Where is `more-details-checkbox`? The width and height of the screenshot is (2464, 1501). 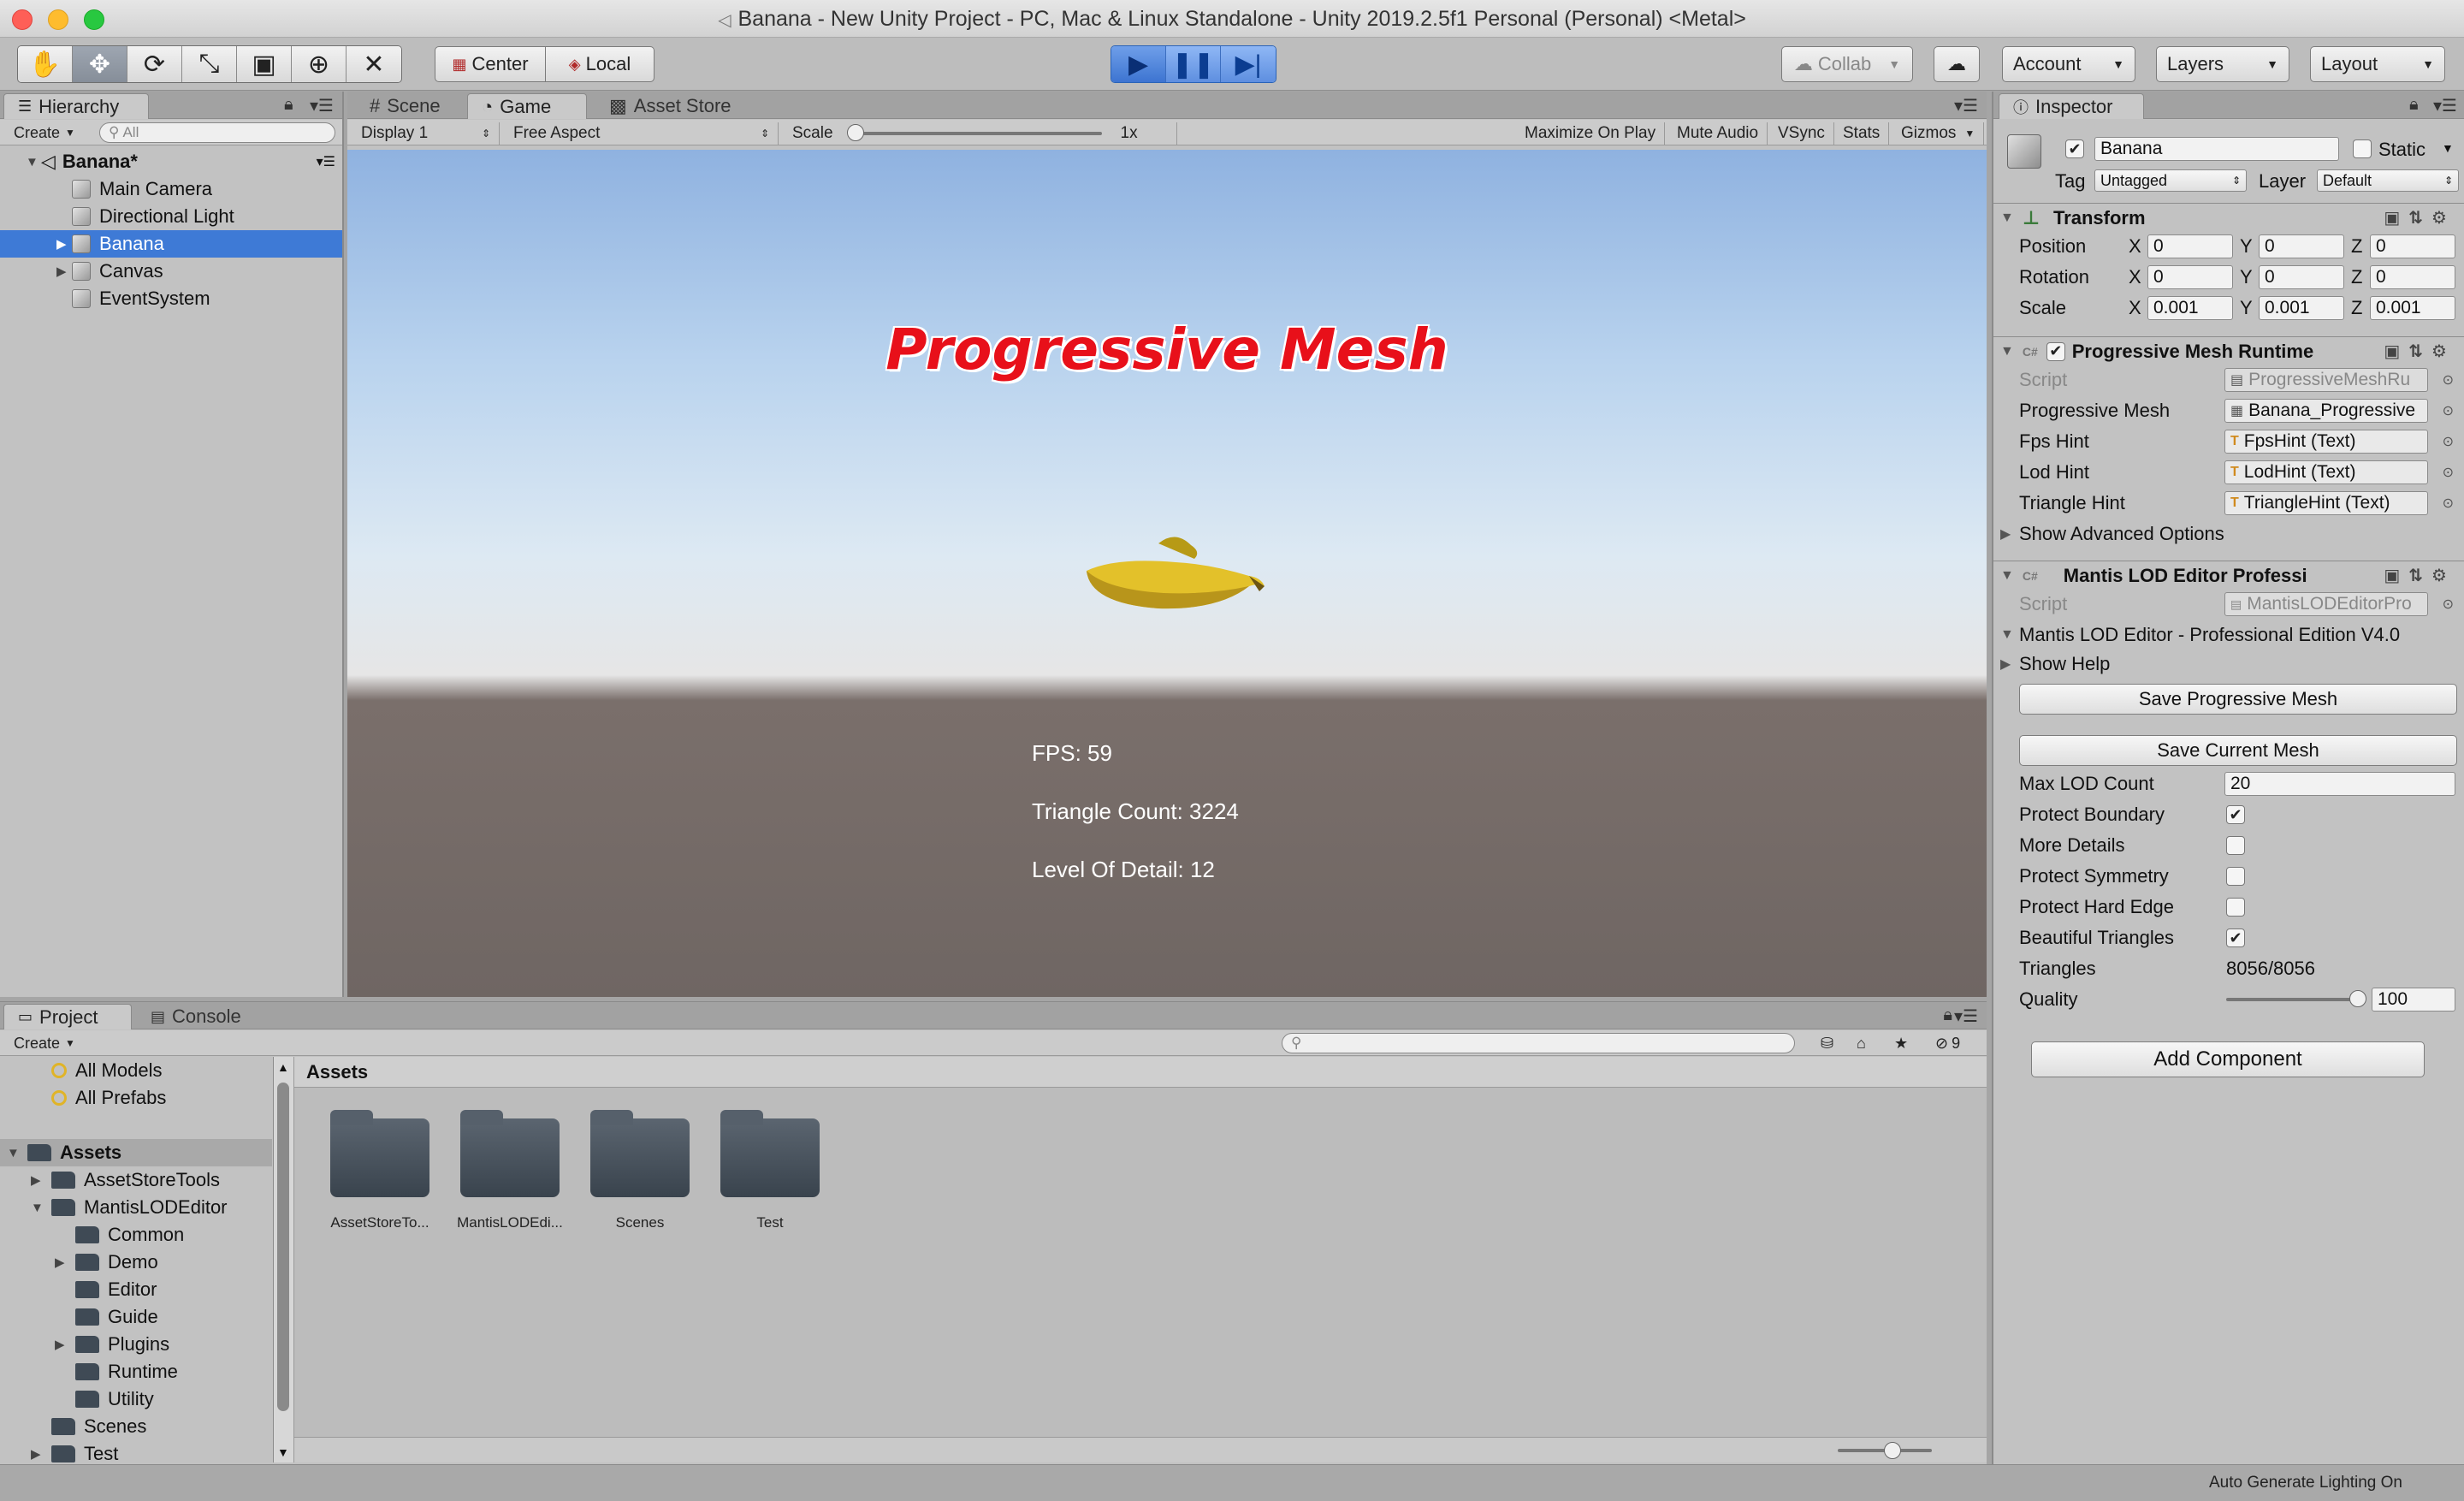 more-details-checkbox is located at coordinates (2235, 845).